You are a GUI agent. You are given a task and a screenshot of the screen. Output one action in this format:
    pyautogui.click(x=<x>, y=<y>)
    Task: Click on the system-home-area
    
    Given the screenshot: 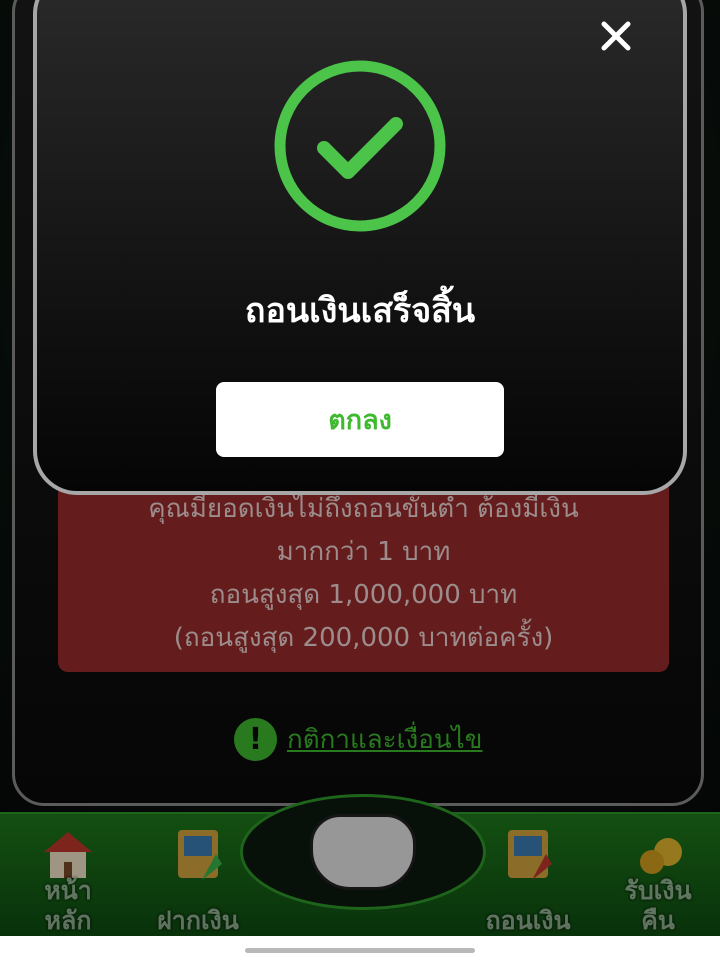 What is the action you would take?
    pyautogui.click(x=360, y=950)
    